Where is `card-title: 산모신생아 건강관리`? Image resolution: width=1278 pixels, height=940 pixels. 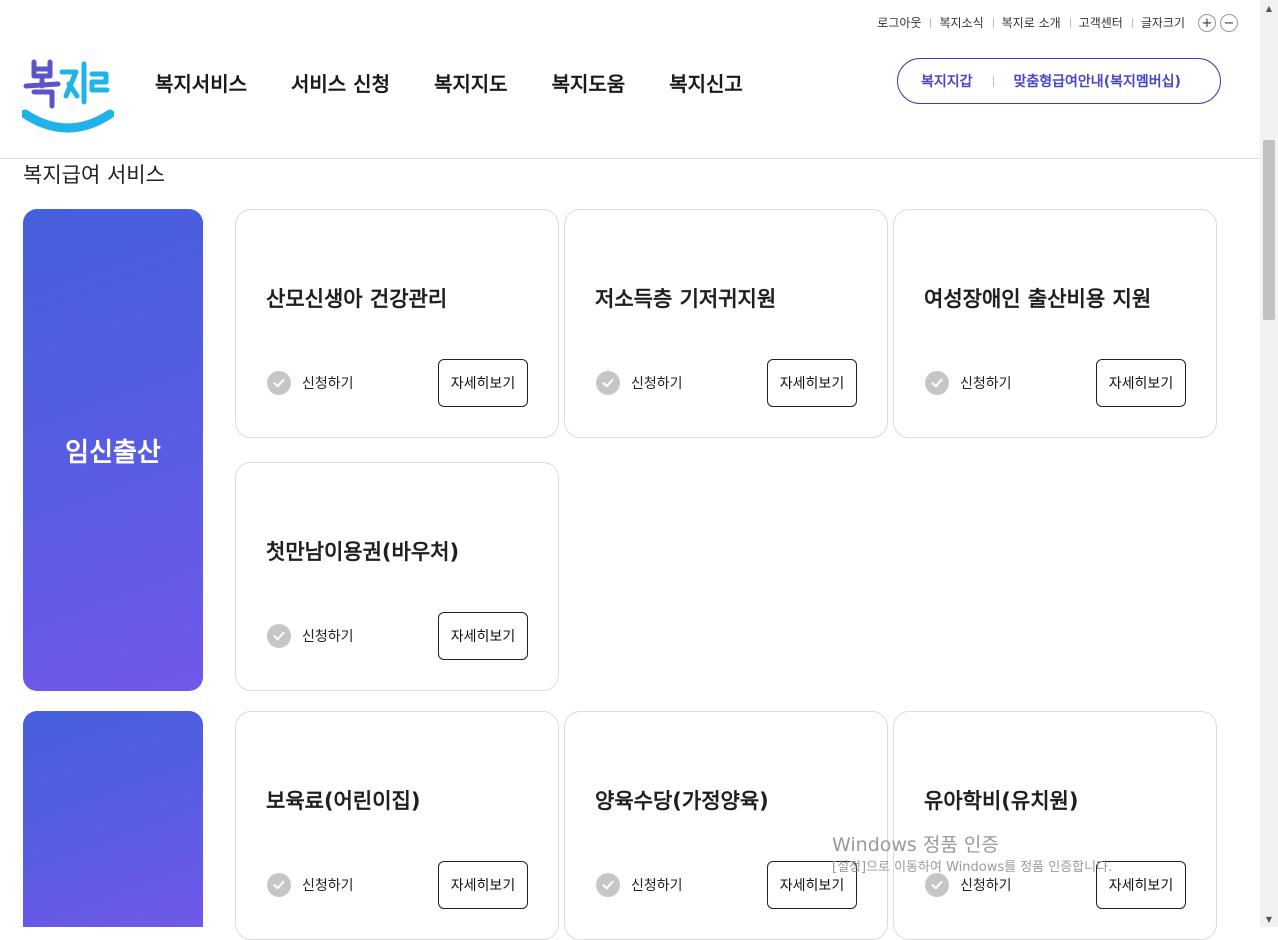
card-title: 산모신생아 건강관리 is located at coordinates (357, 299).